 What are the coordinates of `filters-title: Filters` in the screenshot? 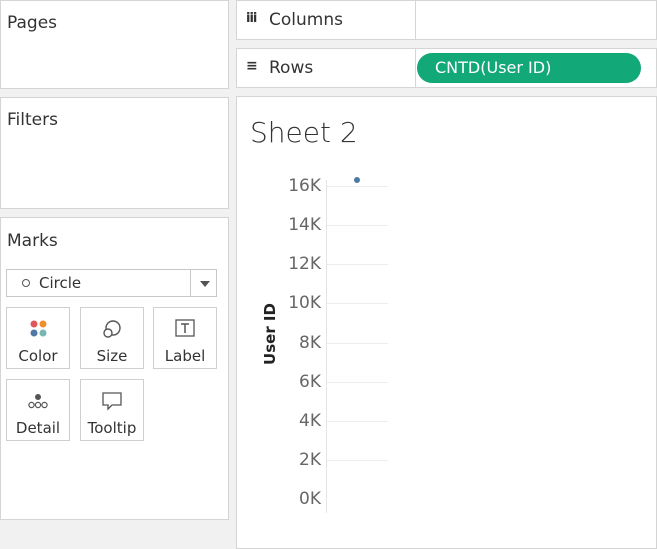 It's located at (32, 120).